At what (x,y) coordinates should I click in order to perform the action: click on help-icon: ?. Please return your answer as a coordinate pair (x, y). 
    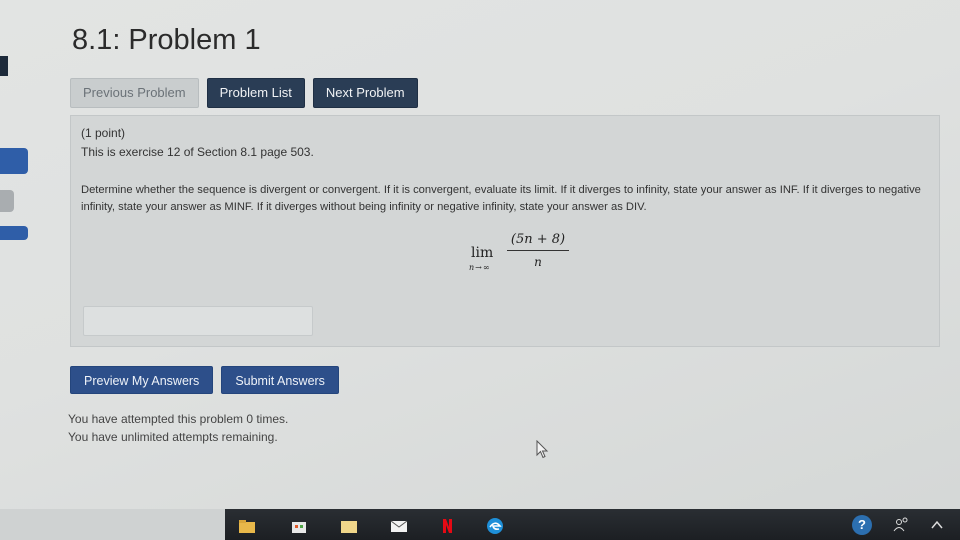
    Looking at the image, I should click on (862, 525).